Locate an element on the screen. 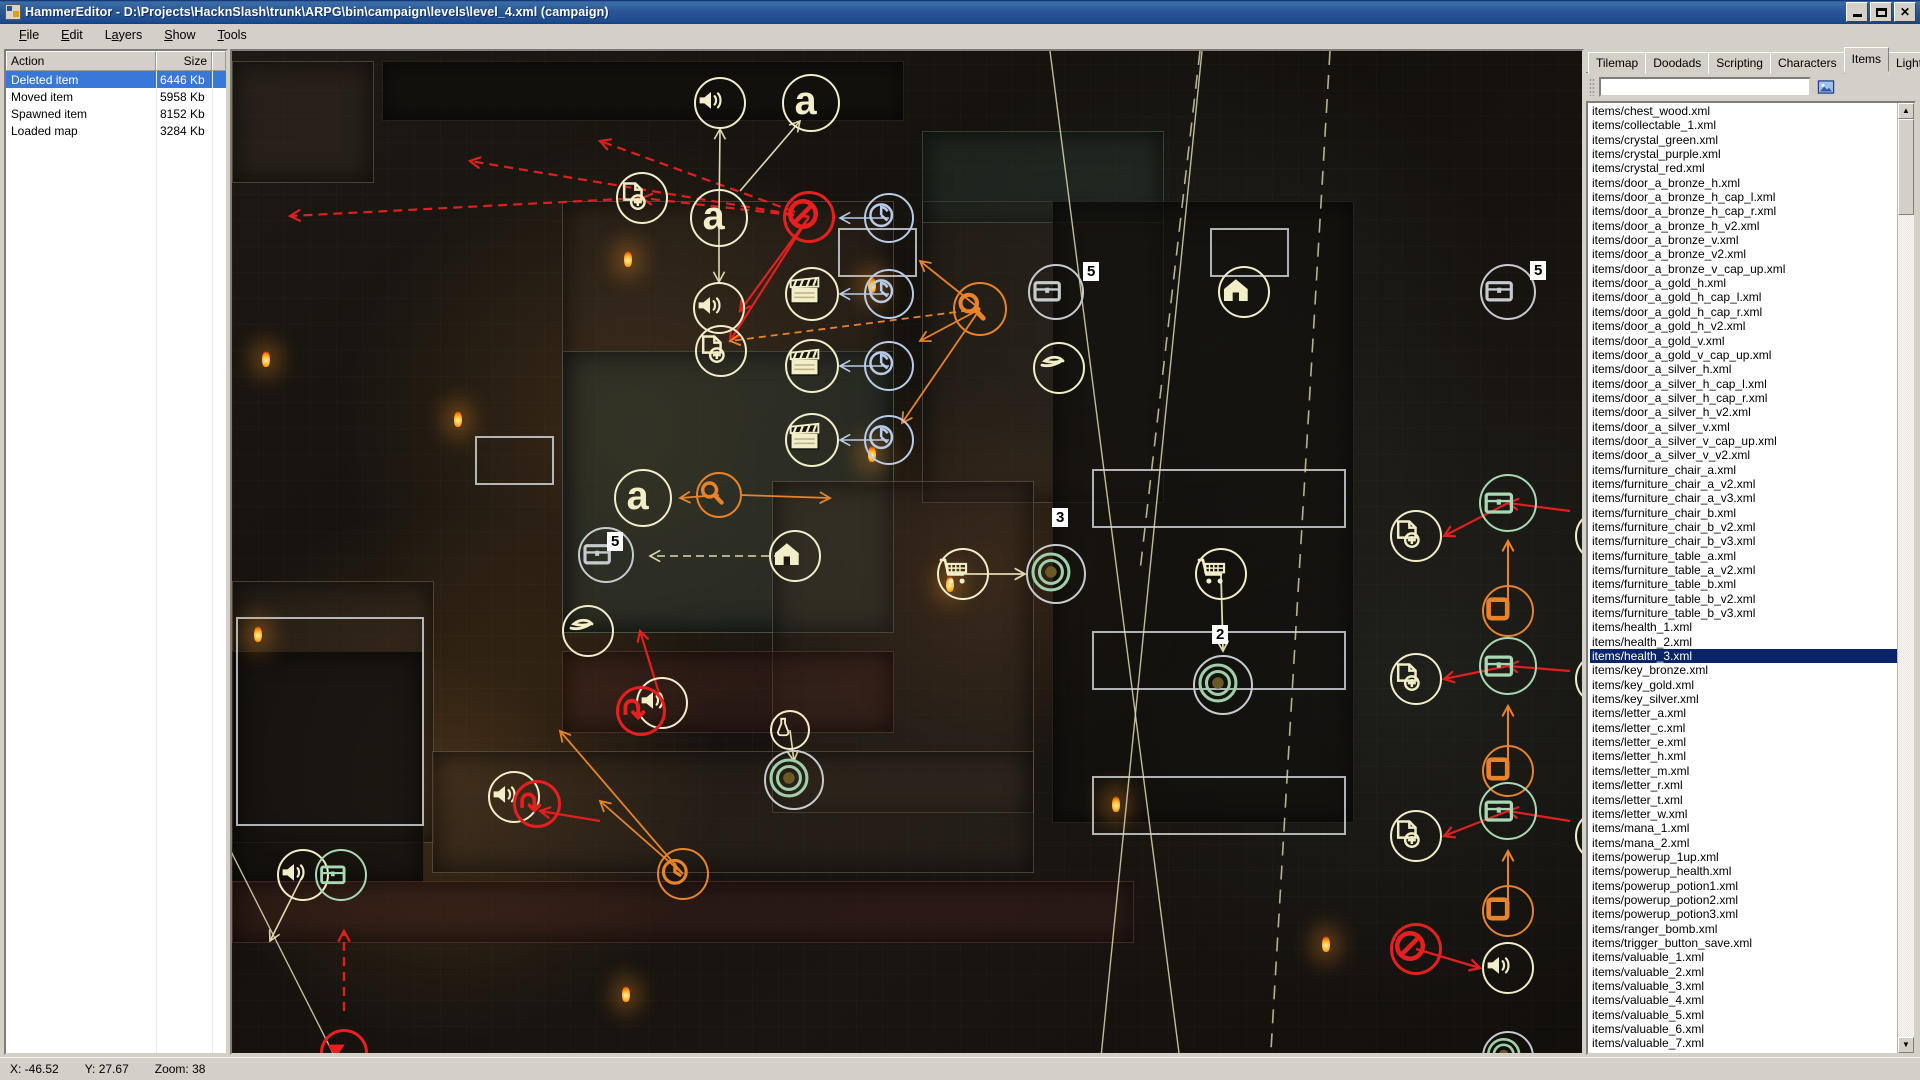  search-input is located at coordinates (1705, 88).